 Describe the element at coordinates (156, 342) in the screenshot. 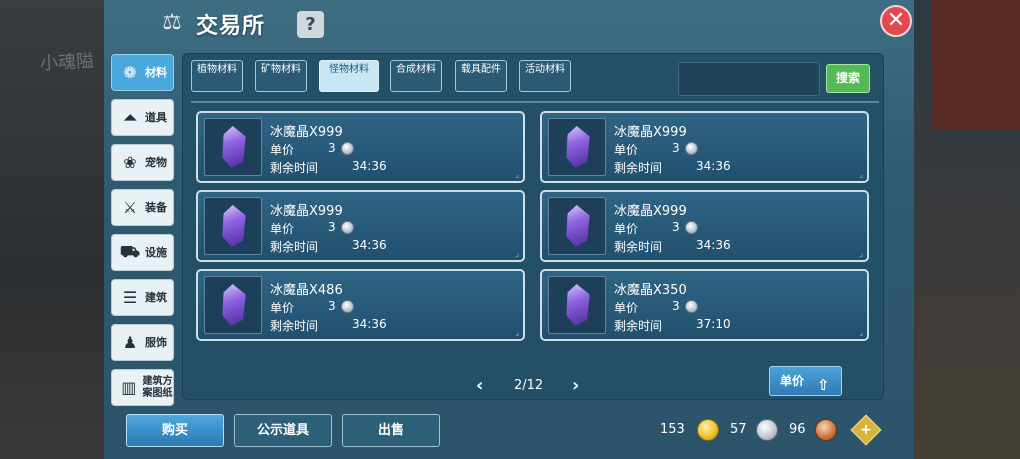

I see `sidebar-item-label: 服饰` at that location.